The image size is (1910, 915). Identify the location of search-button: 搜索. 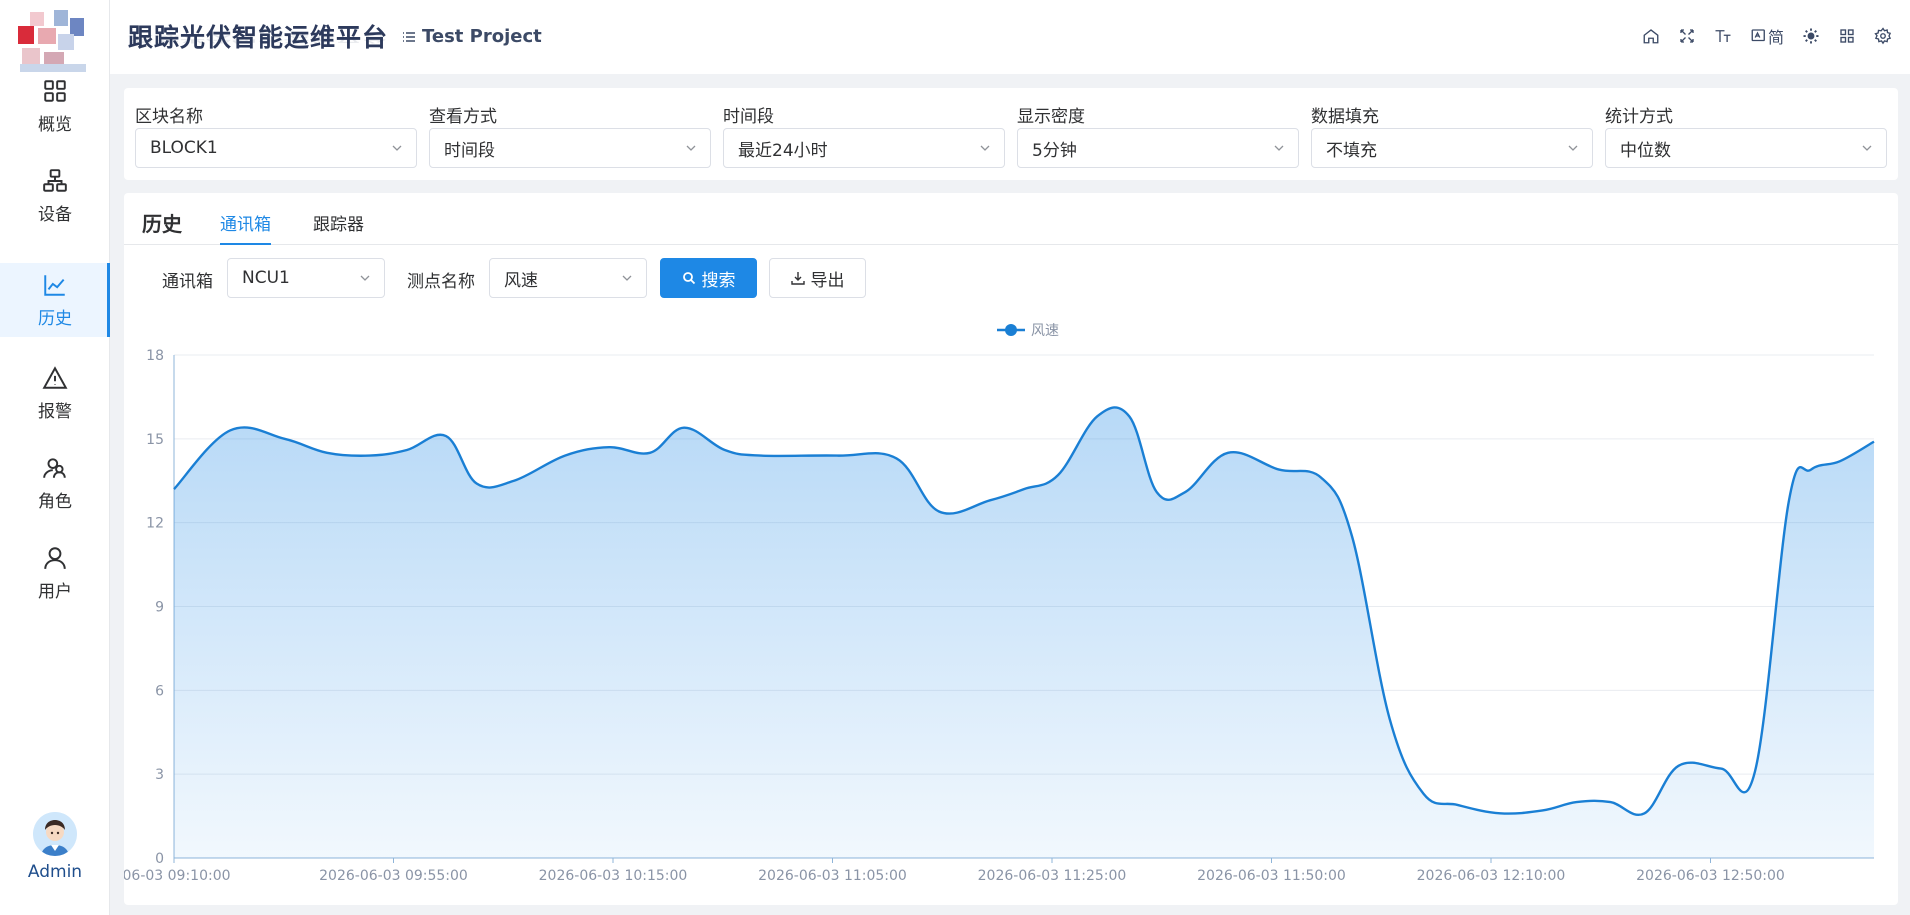
(708, 278).